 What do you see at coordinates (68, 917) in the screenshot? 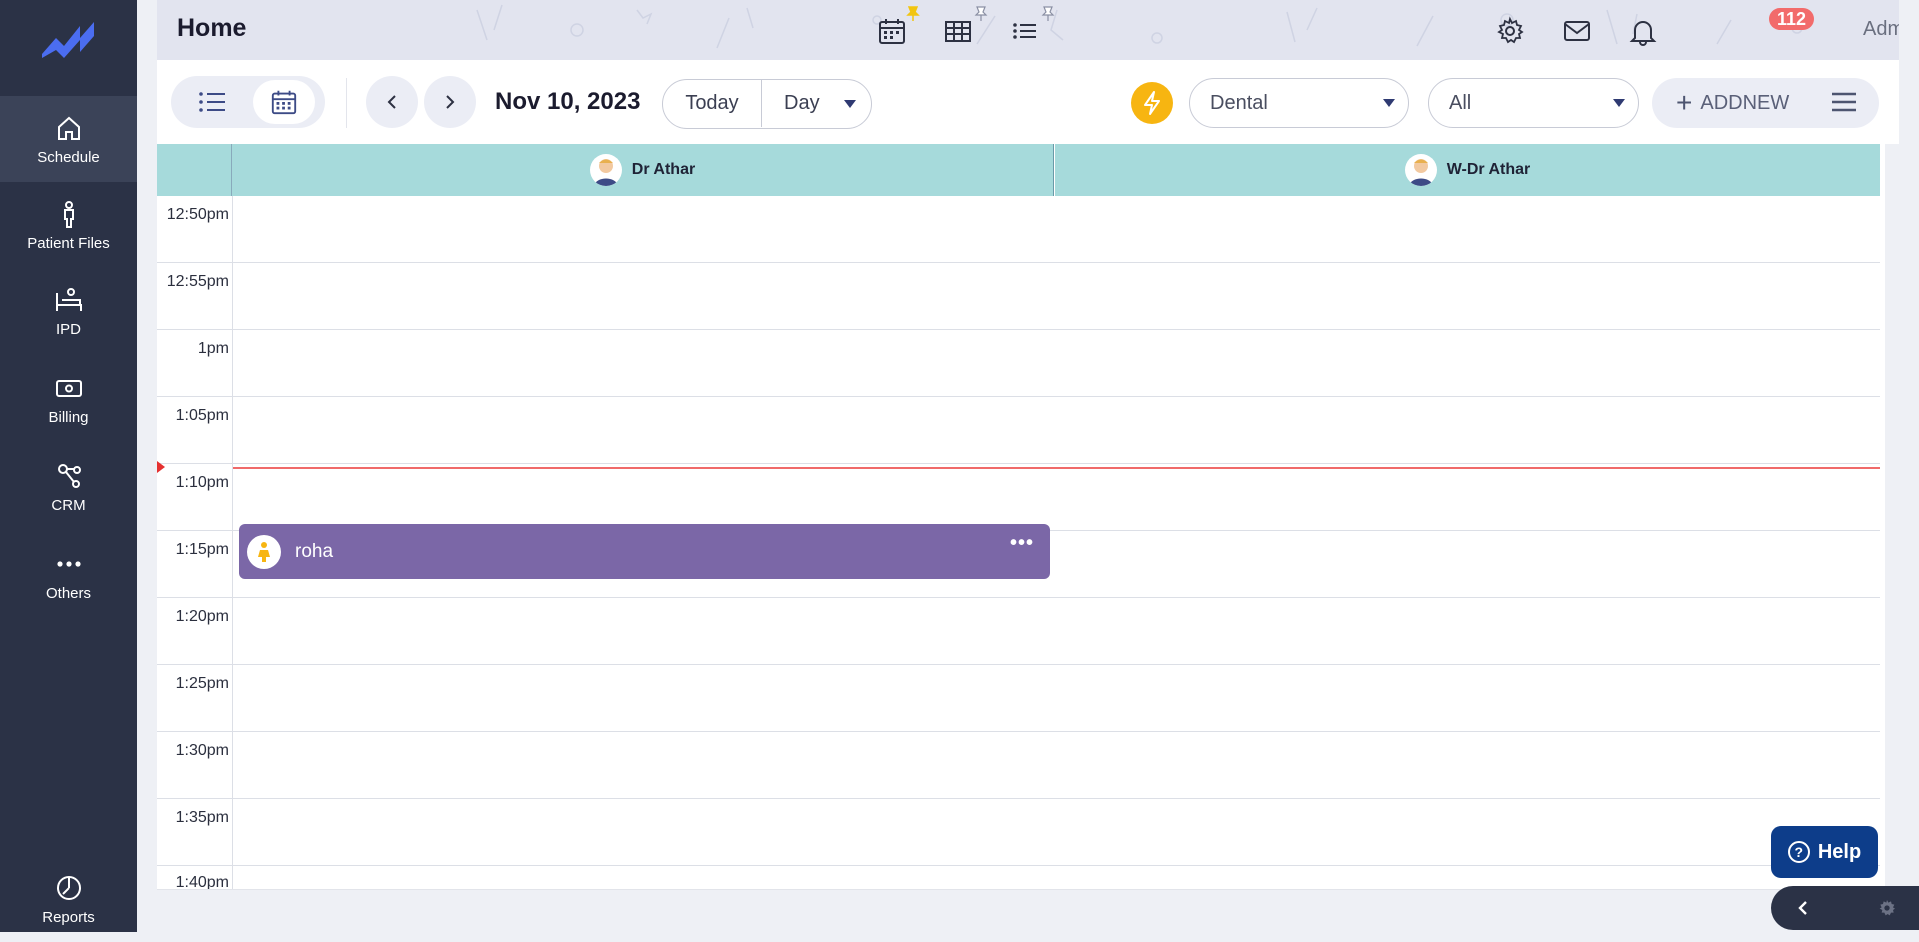
I see `sidebar-item-label: Reports` at bounding box center [68, 917].